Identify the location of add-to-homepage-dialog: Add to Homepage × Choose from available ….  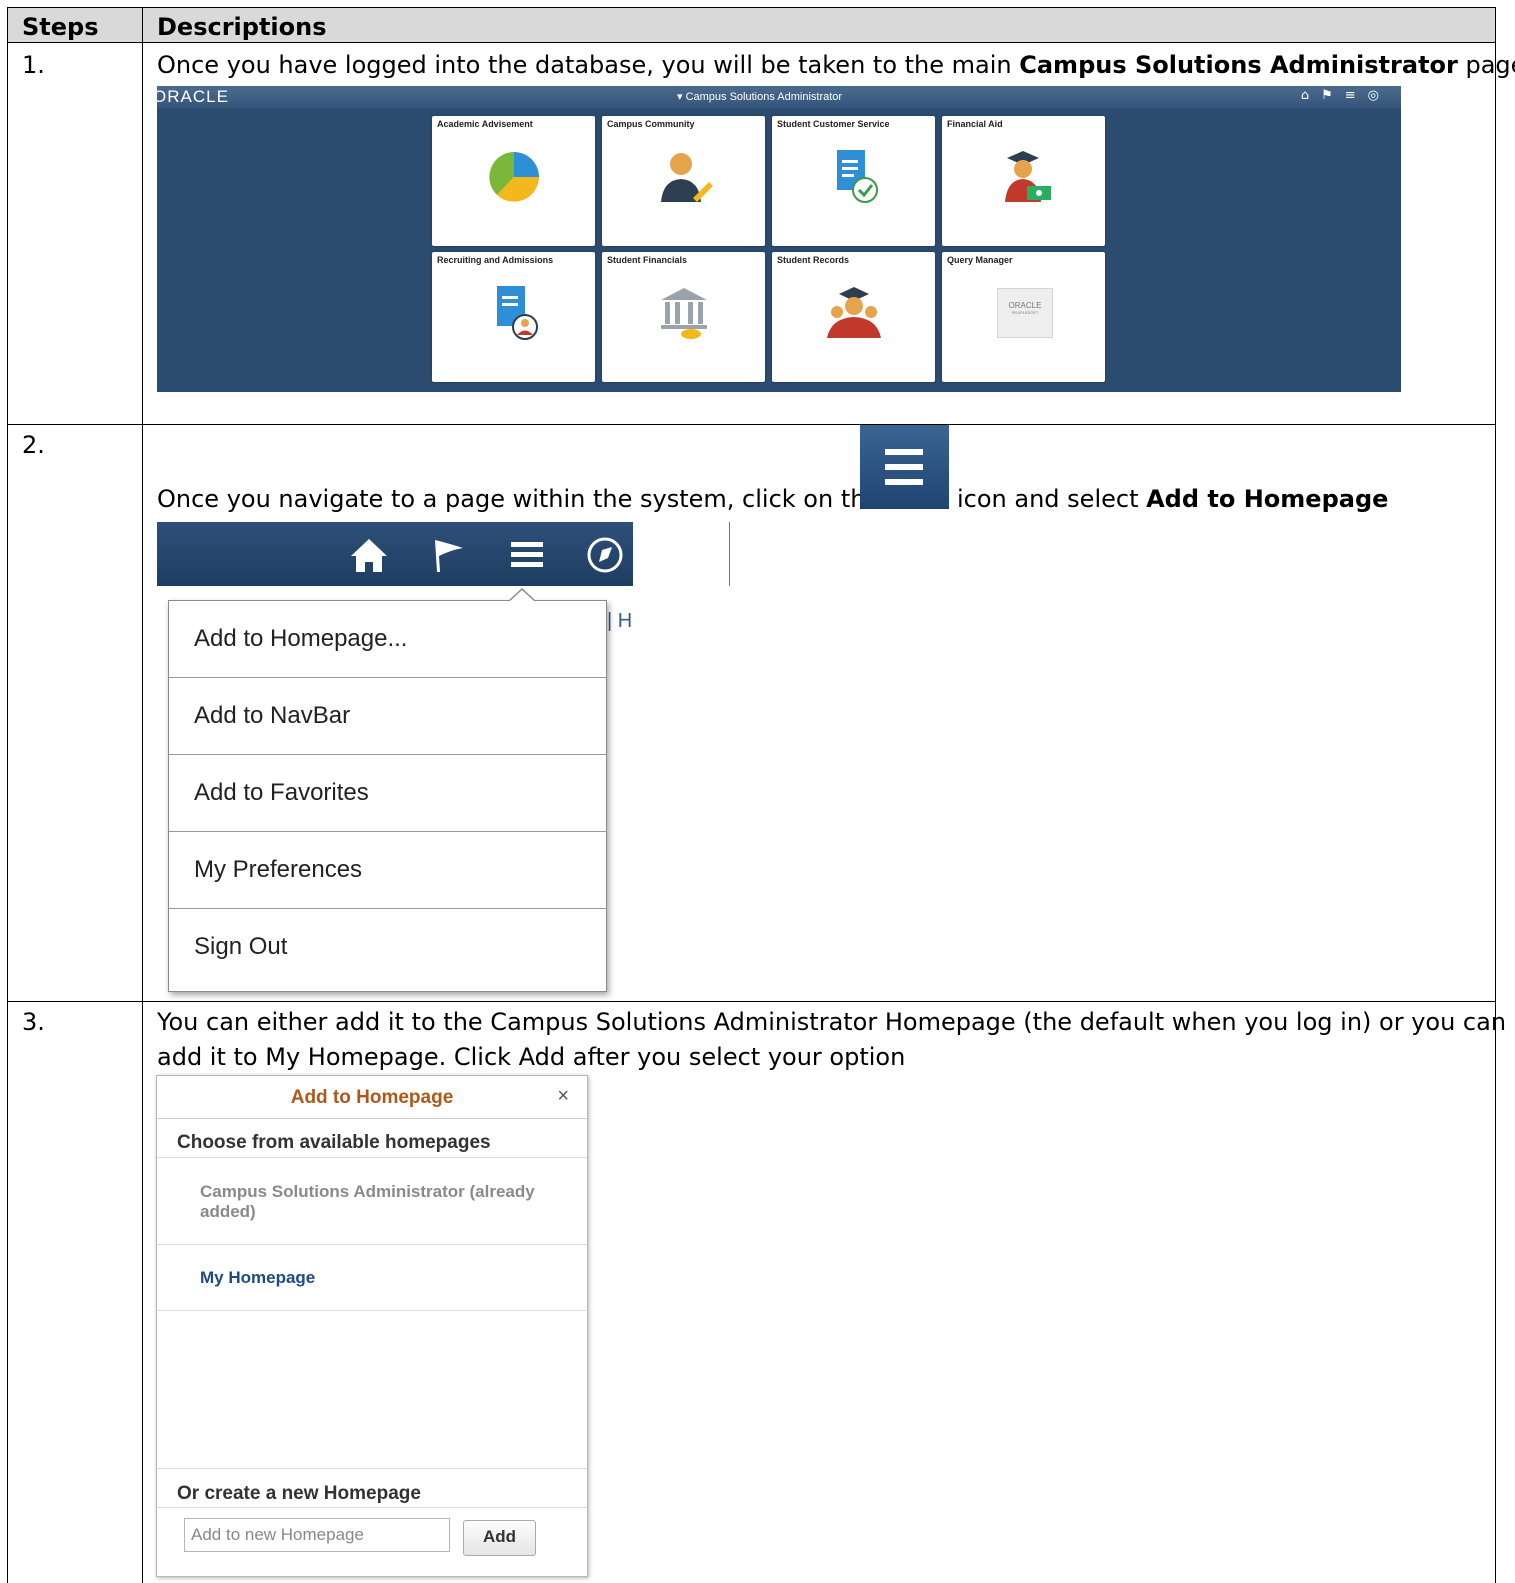
(372, 1326).